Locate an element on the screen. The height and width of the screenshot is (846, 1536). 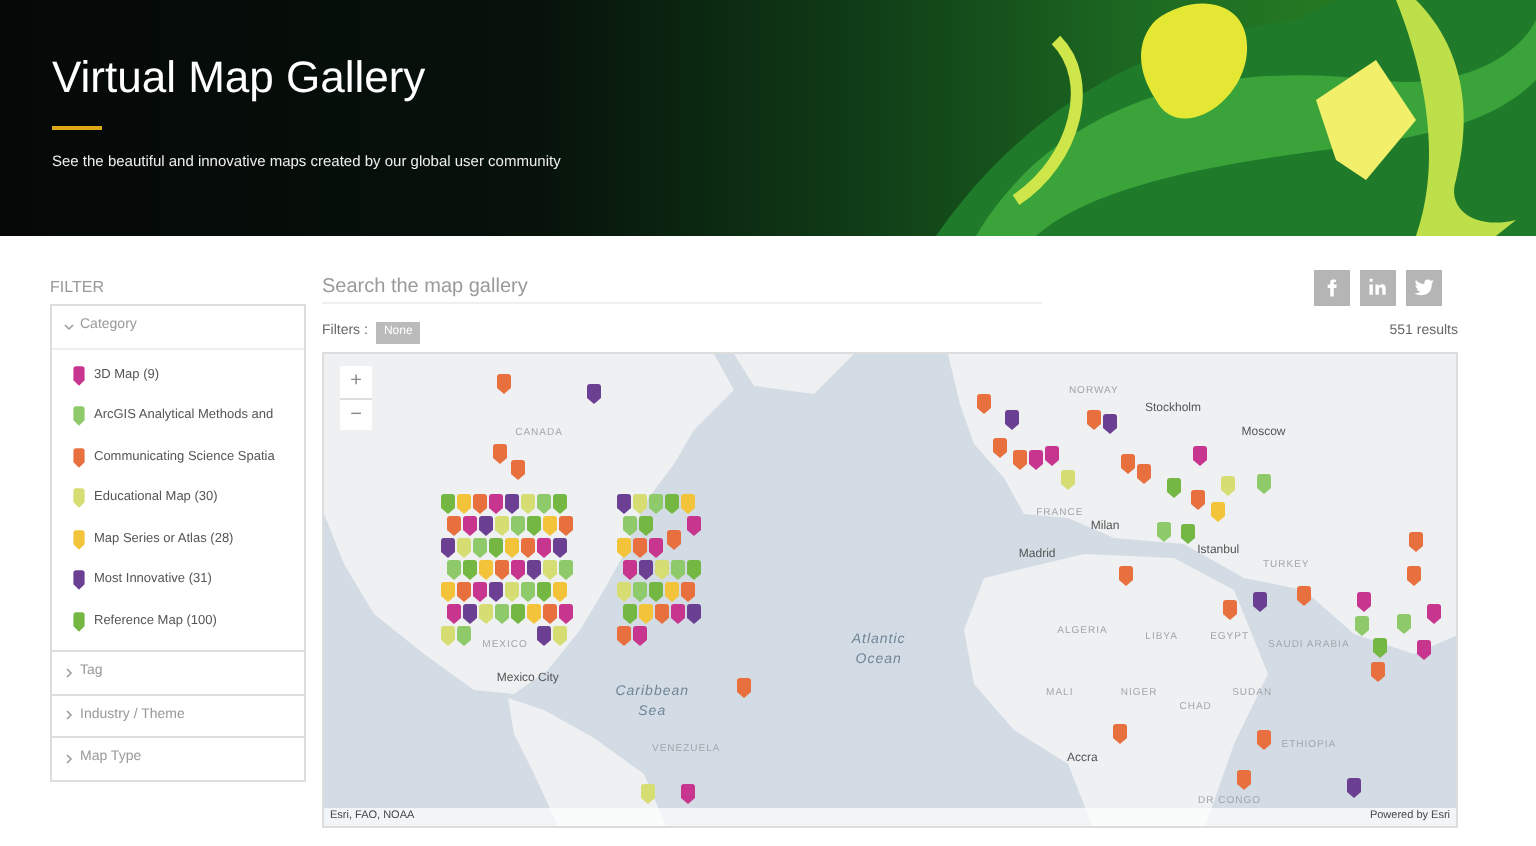
page-title: Virtual Map Gallery is located at coordinates (240, 78).